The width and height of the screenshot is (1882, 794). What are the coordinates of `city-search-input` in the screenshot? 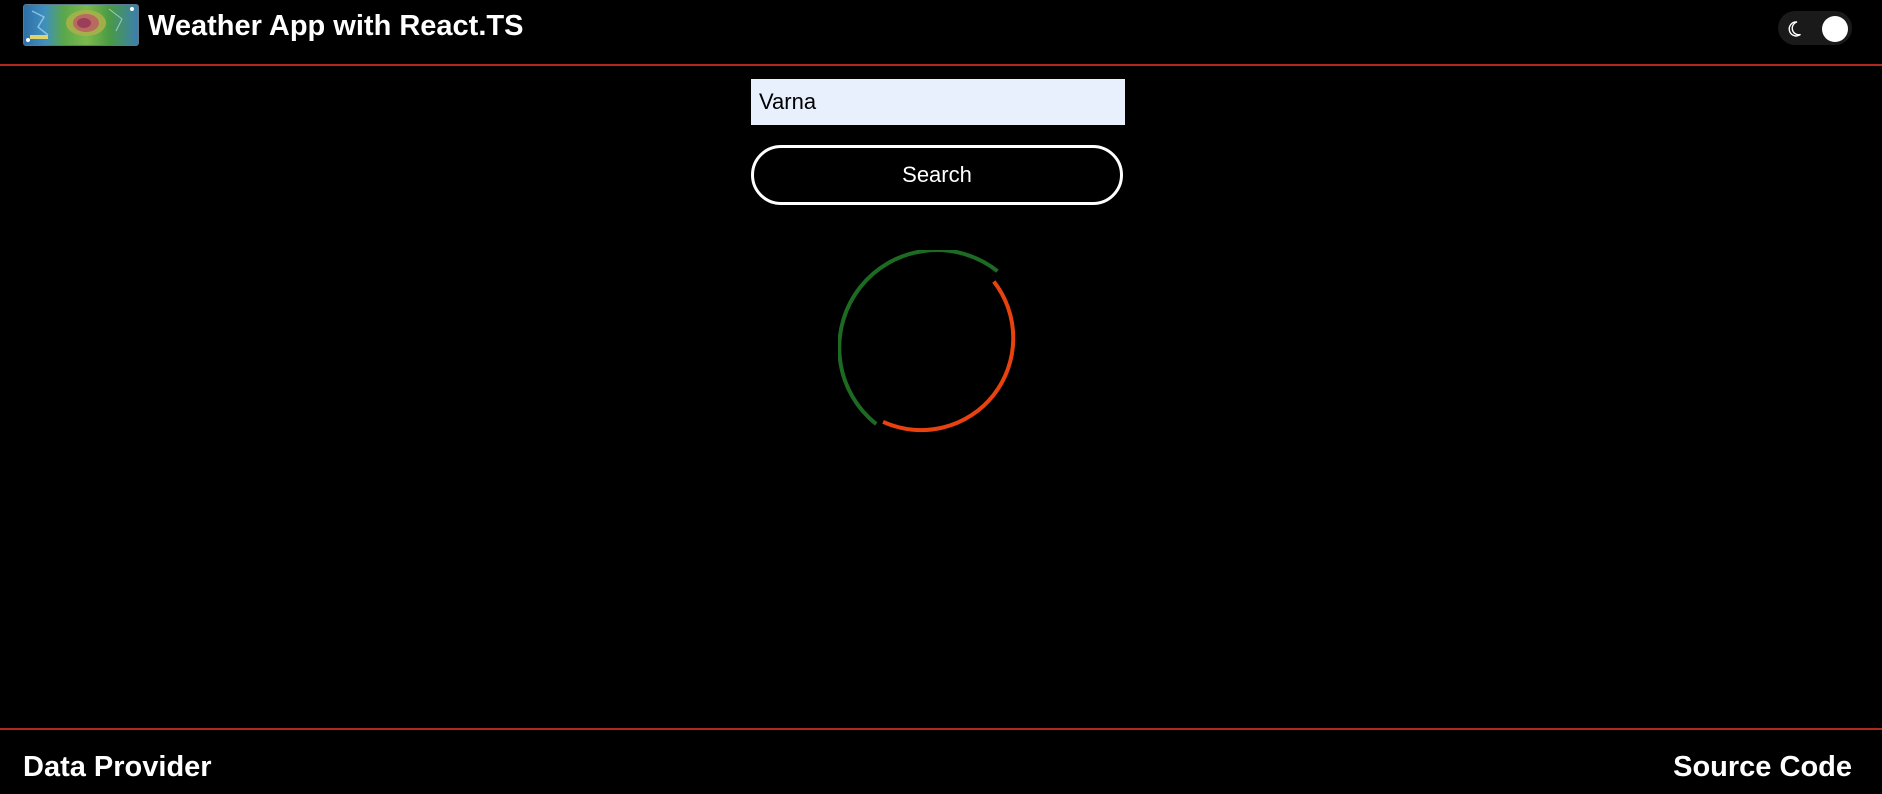 It's located at (938, 102).